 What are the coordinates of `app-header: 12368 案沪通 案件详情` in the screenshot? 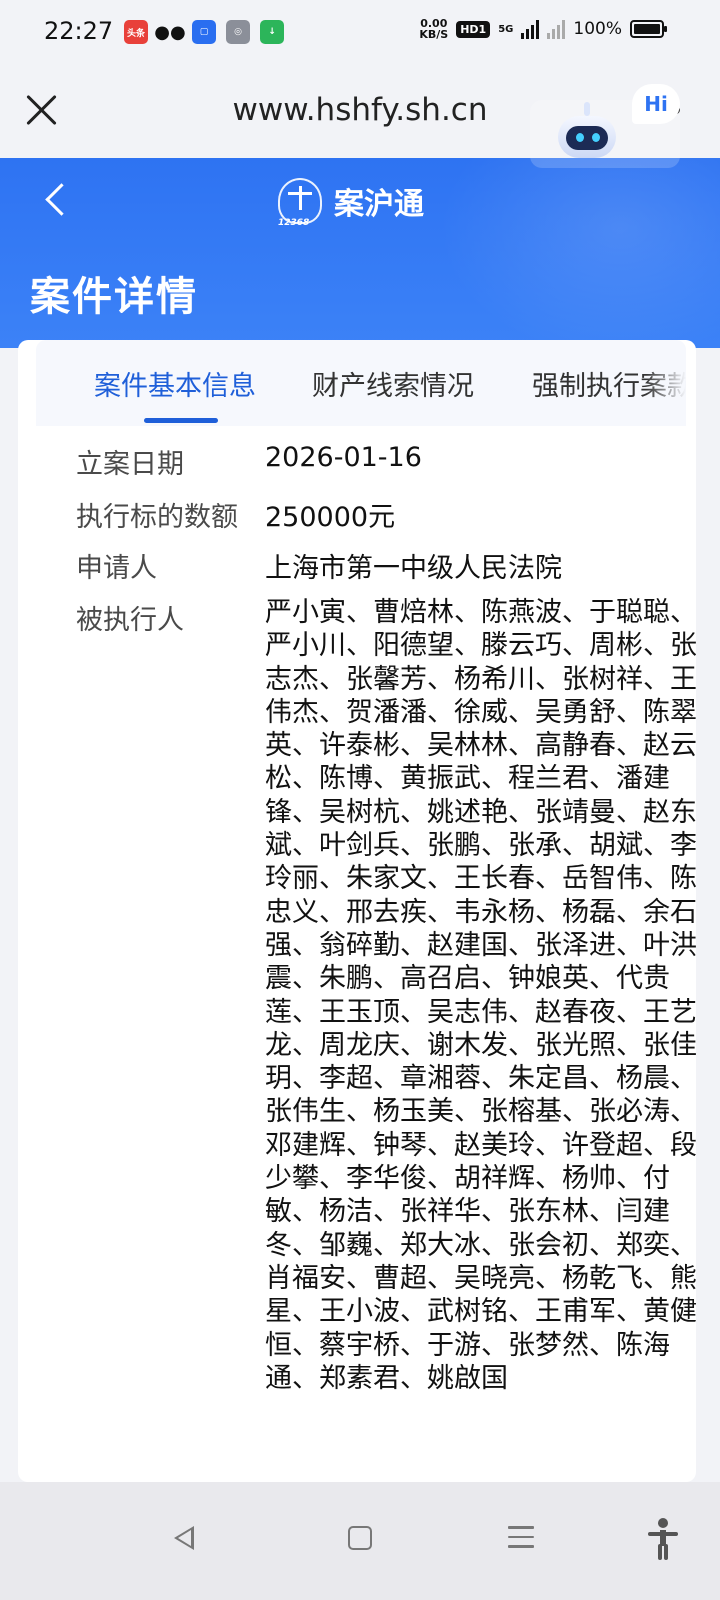 It's located at (360, 253).